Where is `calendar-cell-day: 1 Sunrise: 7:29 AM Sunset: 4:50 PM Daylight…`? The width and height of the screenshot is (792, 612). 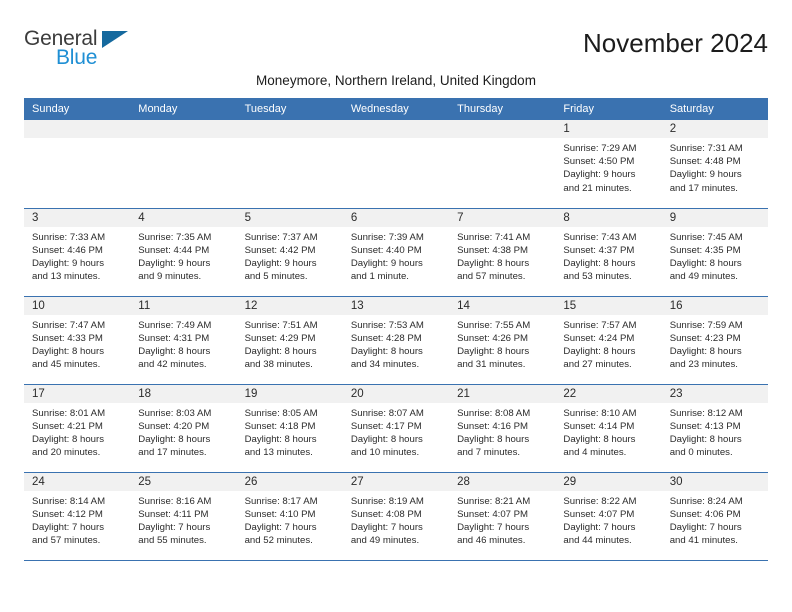 calendar-cell-day: 1 Sunrise: 7:29 AM Sunset: 4:50 PM Daylight… is located at coordinates (608, 164).